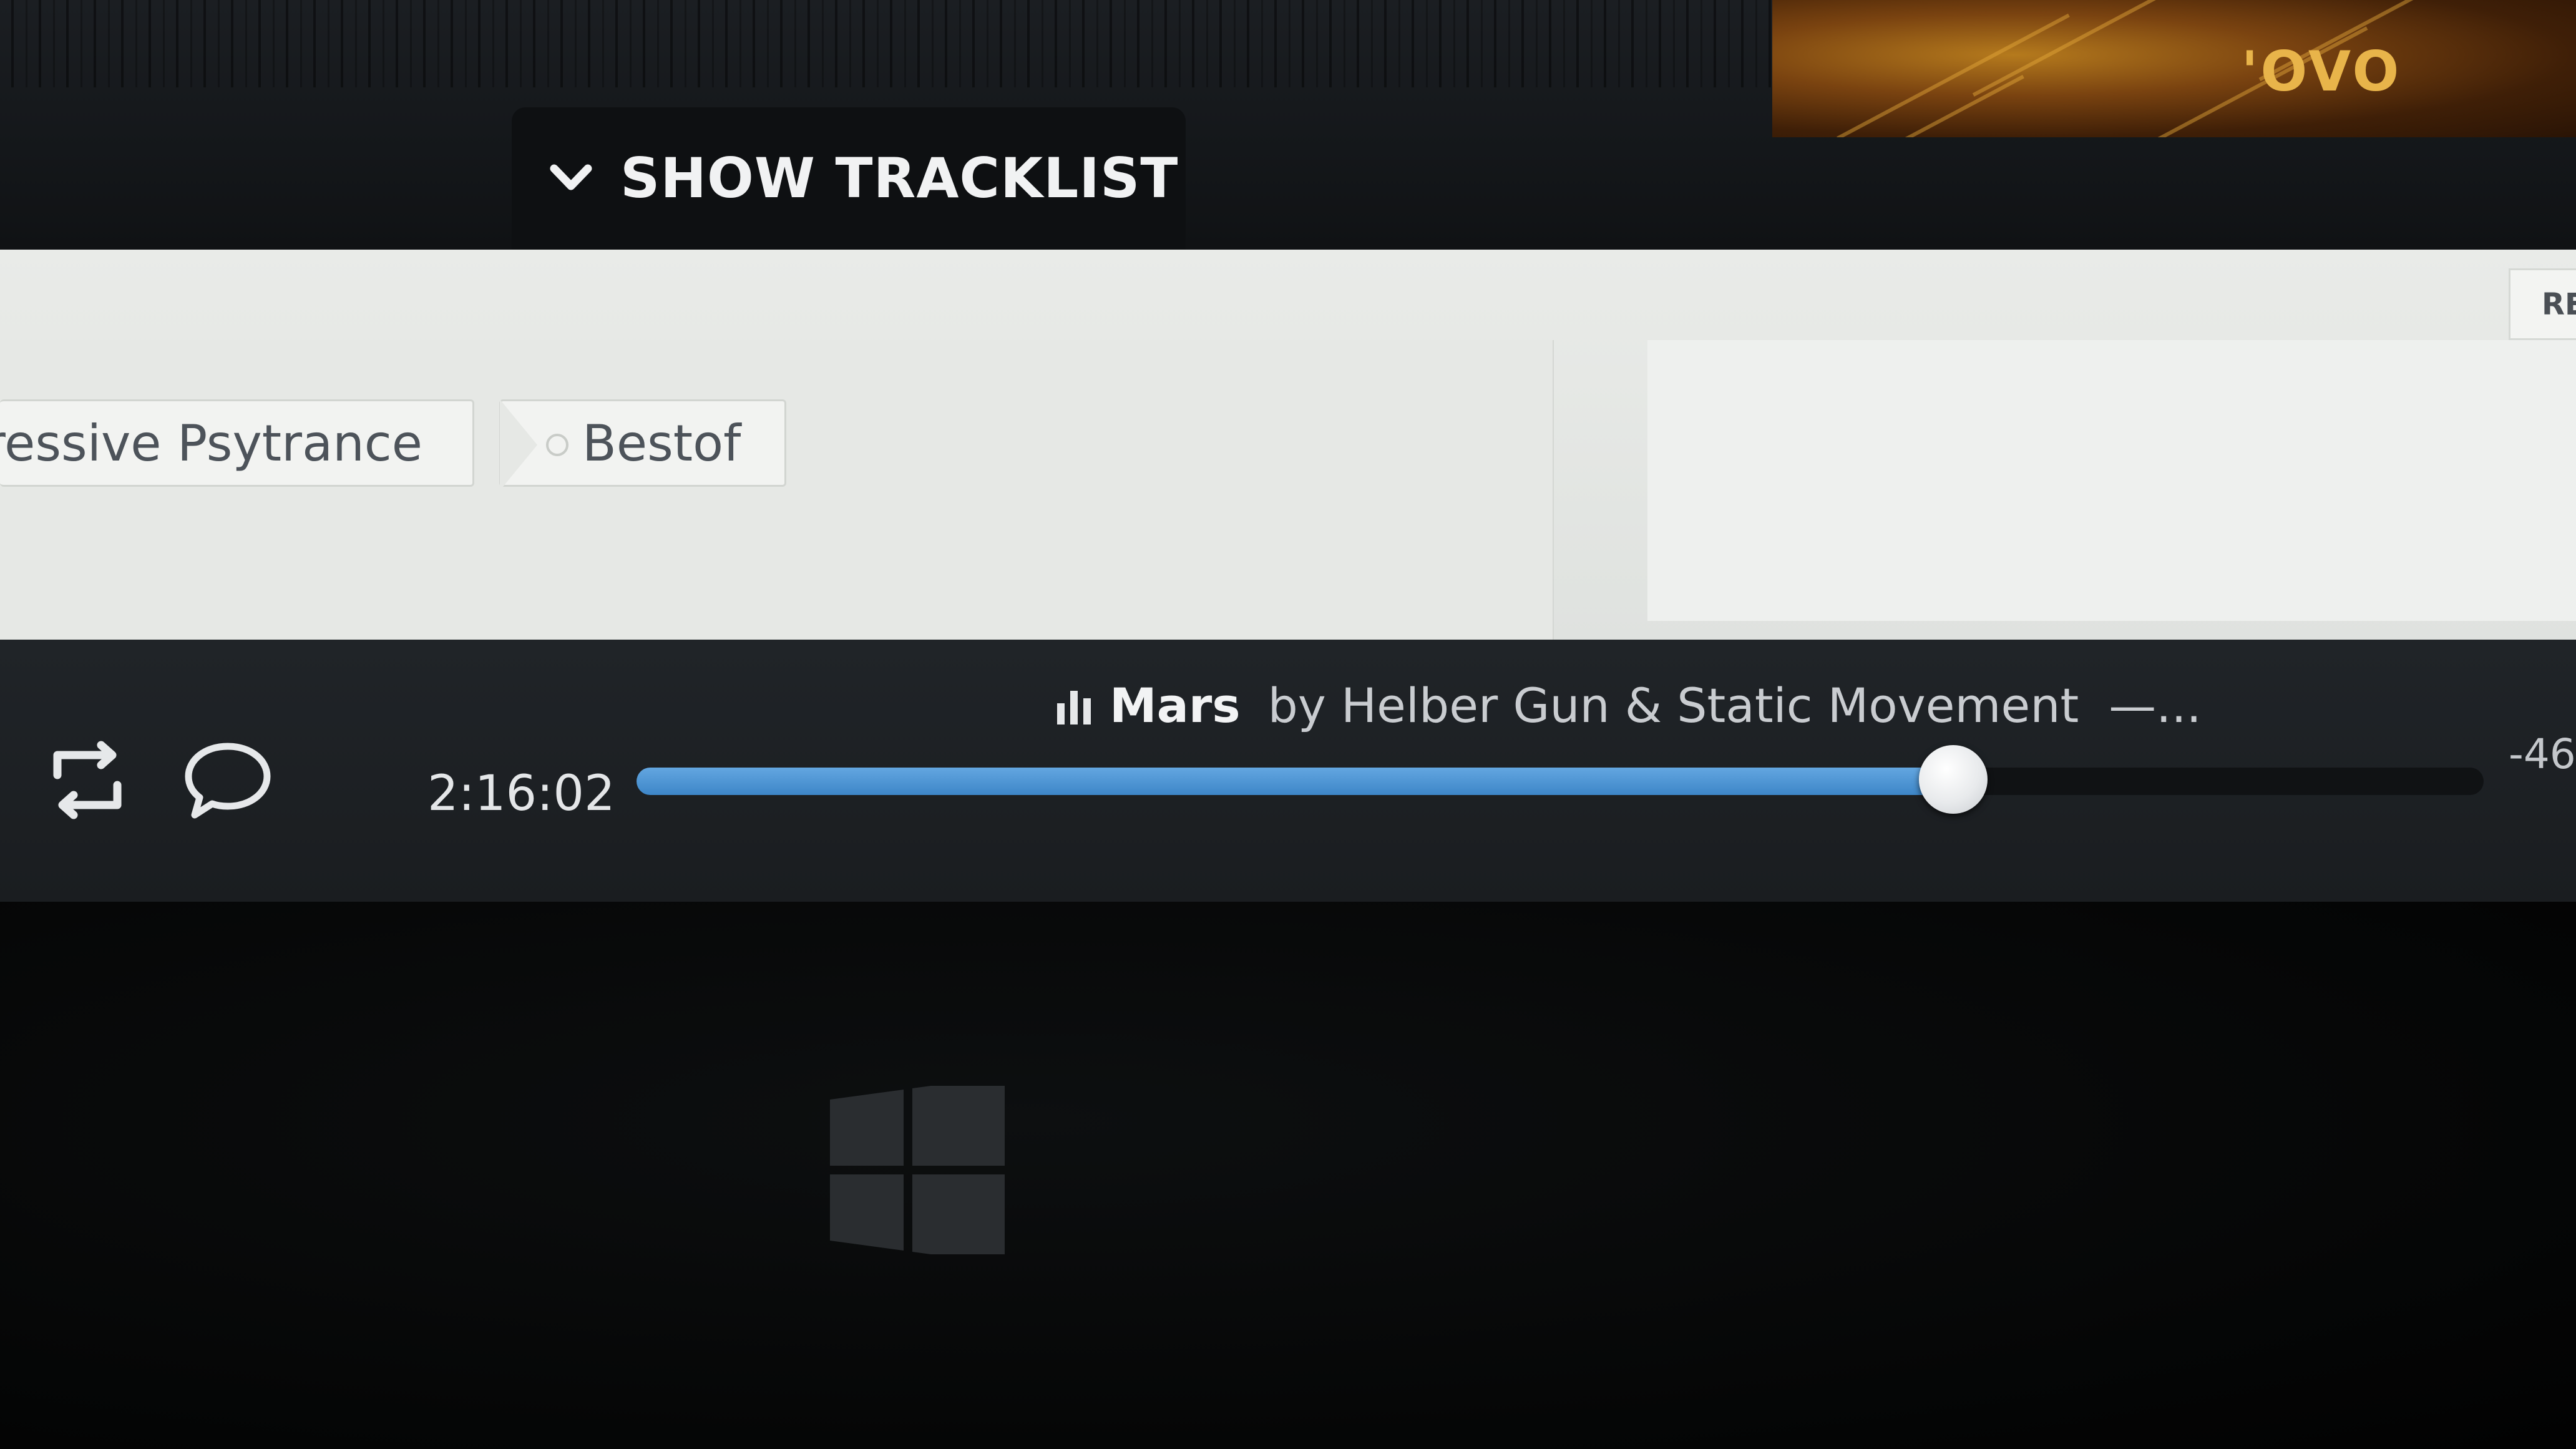  Describe the element at coordinates (228, 780) in the screenshot. I see `comment-icon` at that location.